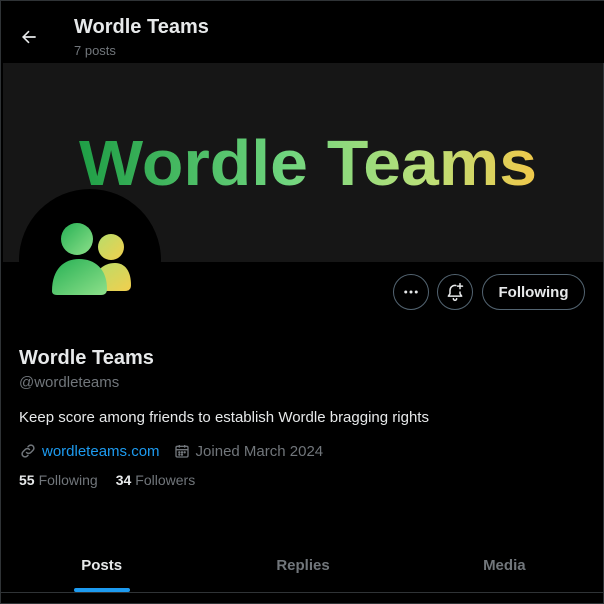 The image size is (604, 604). What do you see at coordinates (101, 590) in the screenshot?
I see `active-tab-indicator` at bounding box center [101, 590].